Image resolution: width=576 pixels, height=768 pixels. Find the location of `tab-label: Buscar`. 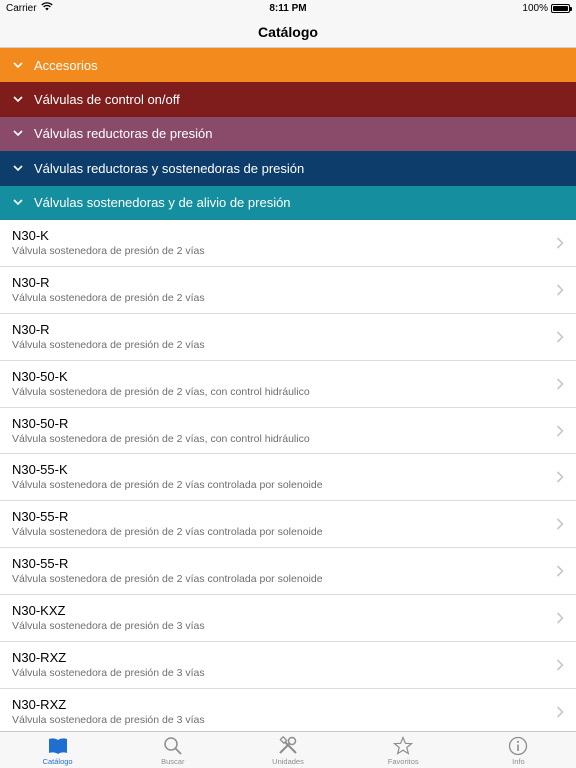

tab-label: Buscar is located at coordinates (173, 761).